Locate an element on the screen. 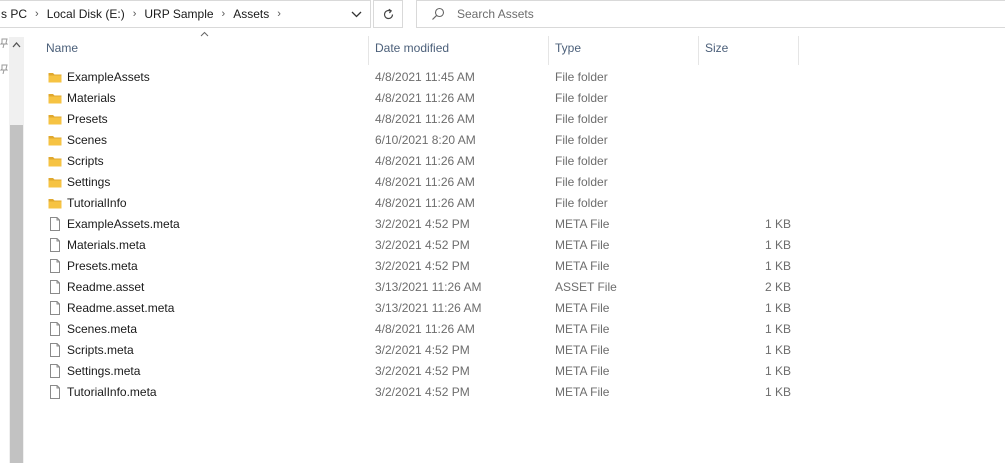 The width and height of the screenshot is (1005, 463). file-name: TutorialInfo is located at coordinates (97, 203).